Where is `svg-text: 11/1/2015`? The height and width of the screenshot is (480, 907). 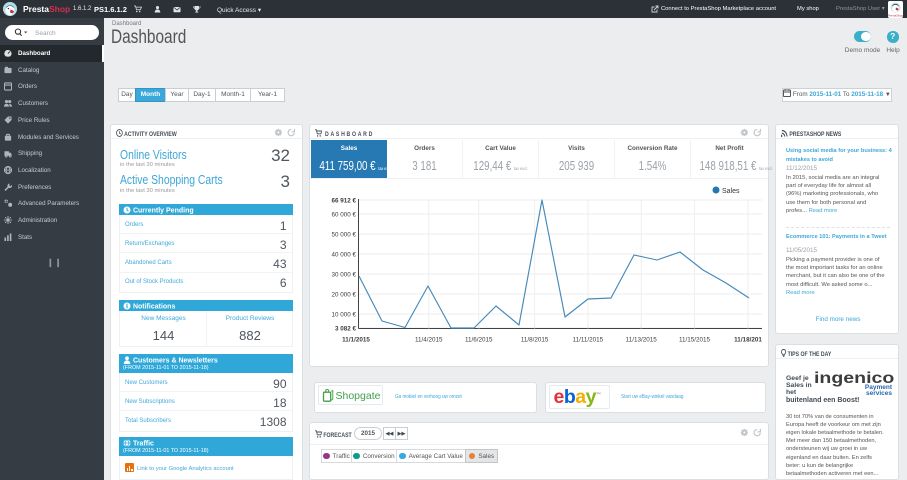 svg-text: 11/1/2015 is located at coordinates (356, 340).